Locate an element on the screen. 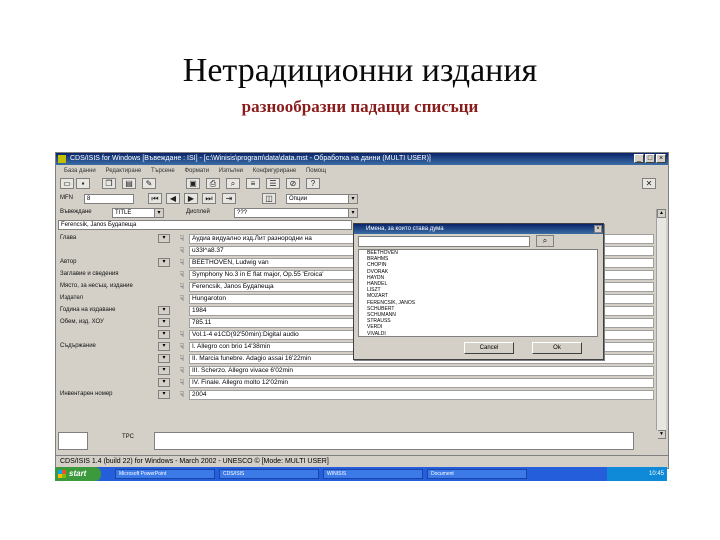 The image size is (720, 540). menu-item-run: Изпълни is located at coordinates (231, 171).